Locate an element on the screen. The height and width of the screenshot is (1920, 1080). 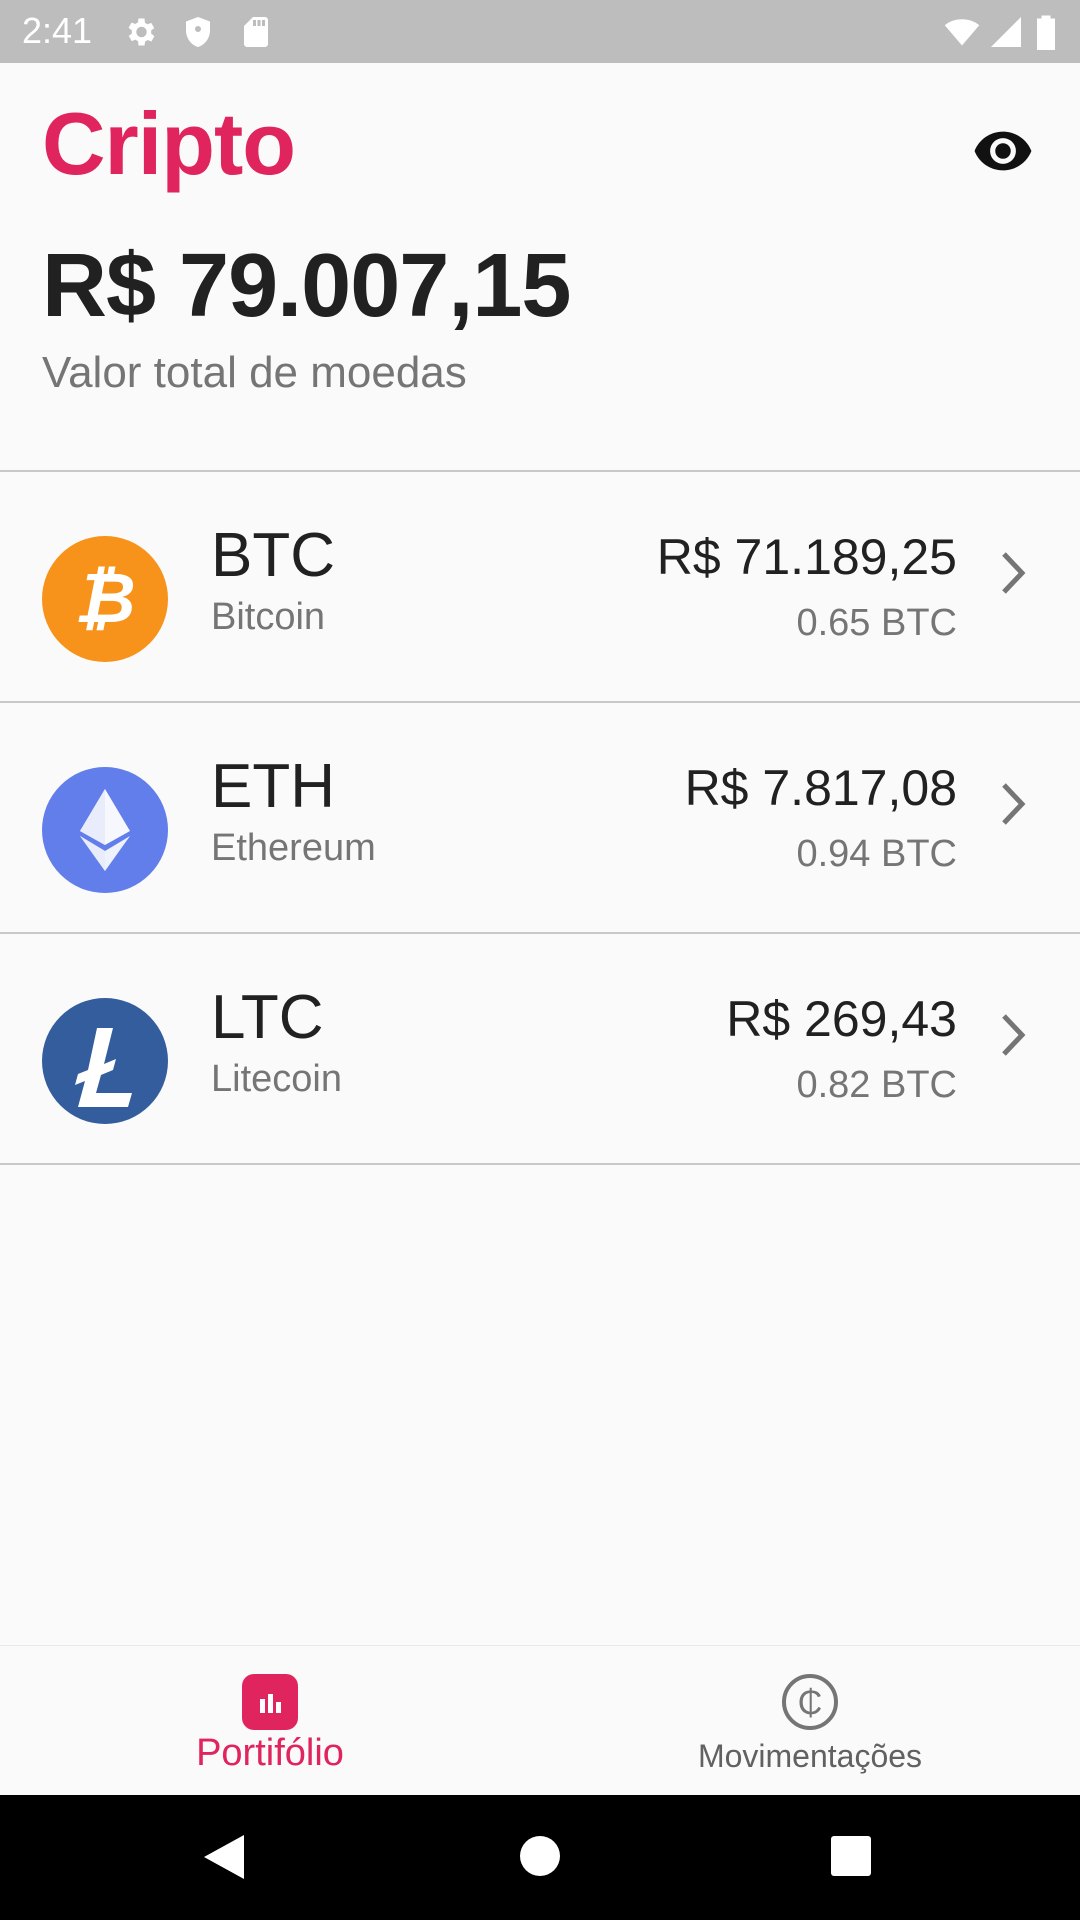
recents-icon is located at coordinates (851, 1858).